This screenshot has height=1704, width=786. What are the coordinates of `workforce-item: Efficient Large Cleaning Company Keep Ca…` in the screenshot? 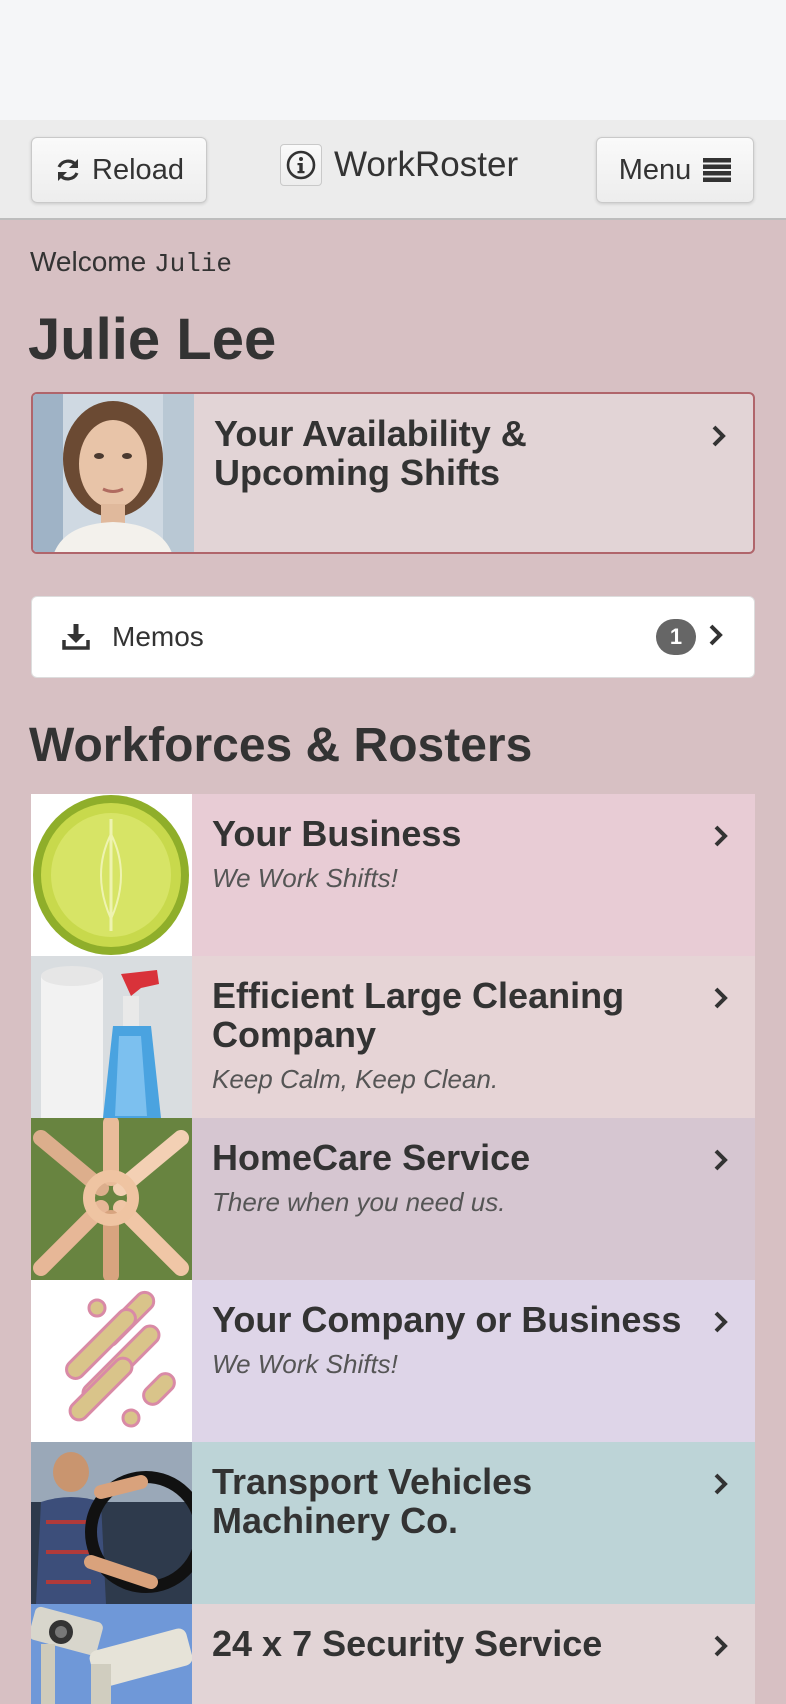 It's located at (393, 1037).